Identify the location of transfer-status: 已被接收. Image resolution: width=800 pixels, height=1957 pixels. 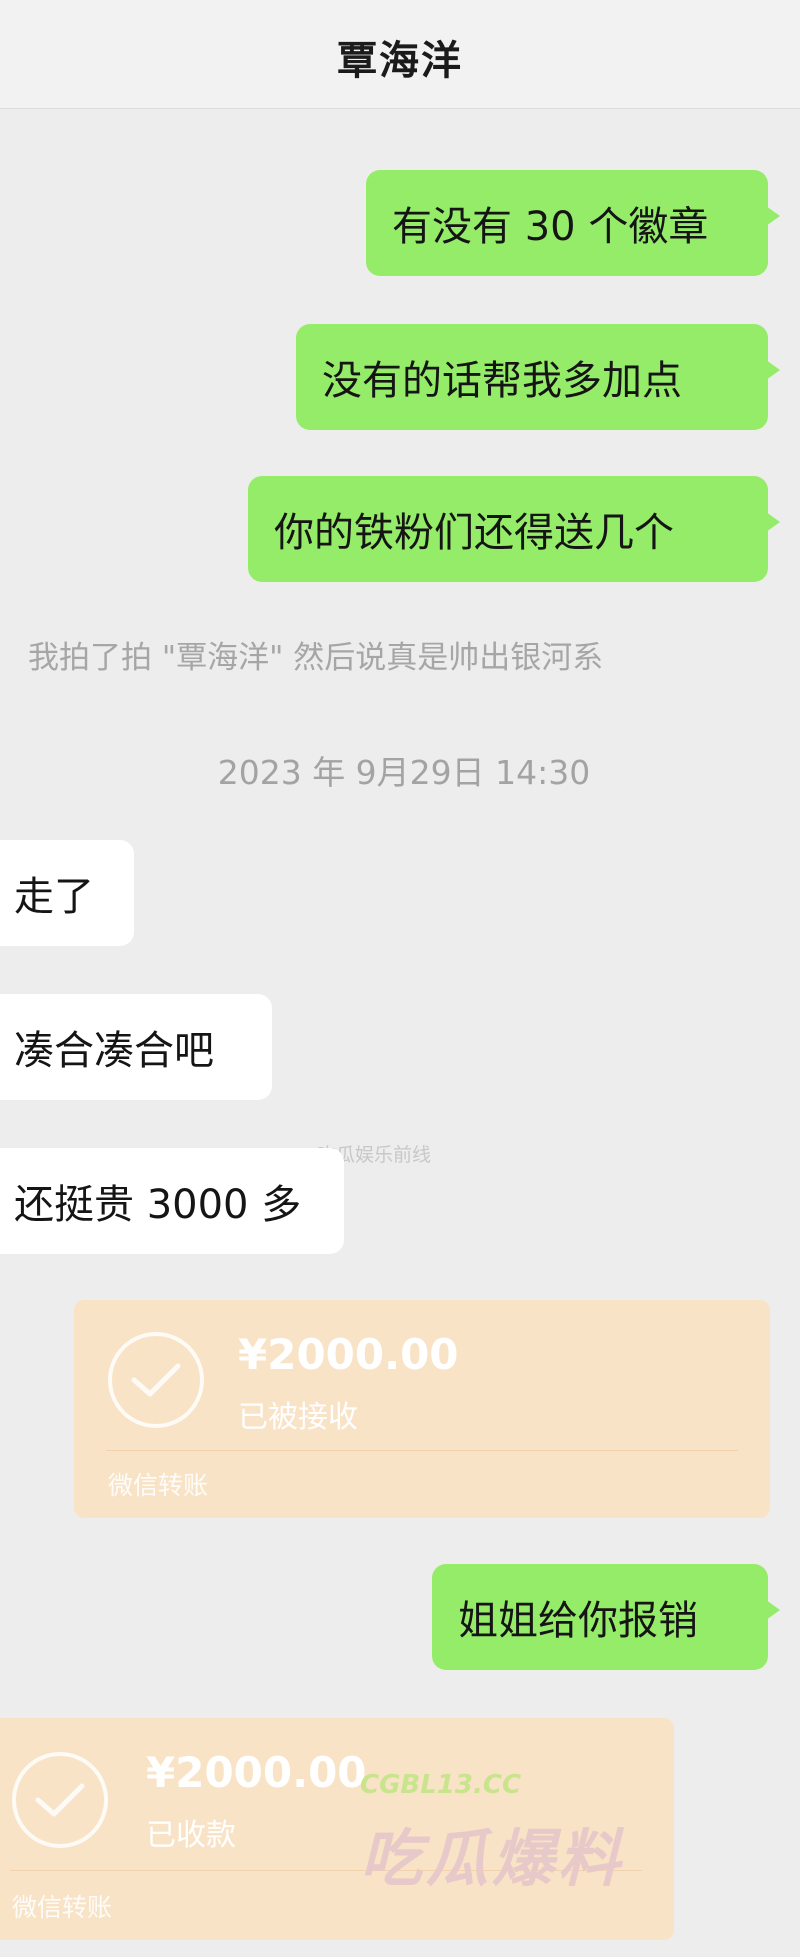
(298, 1417).